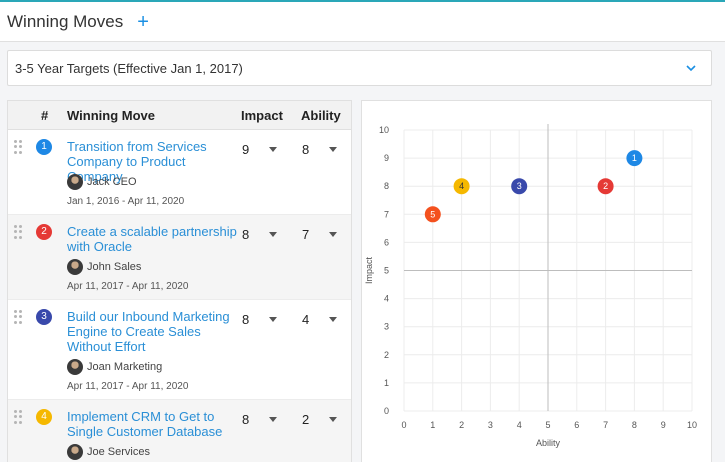 The width and height of the screenshot is (725, 462). I want to click on data-point-label: 2, so click(605, 186).